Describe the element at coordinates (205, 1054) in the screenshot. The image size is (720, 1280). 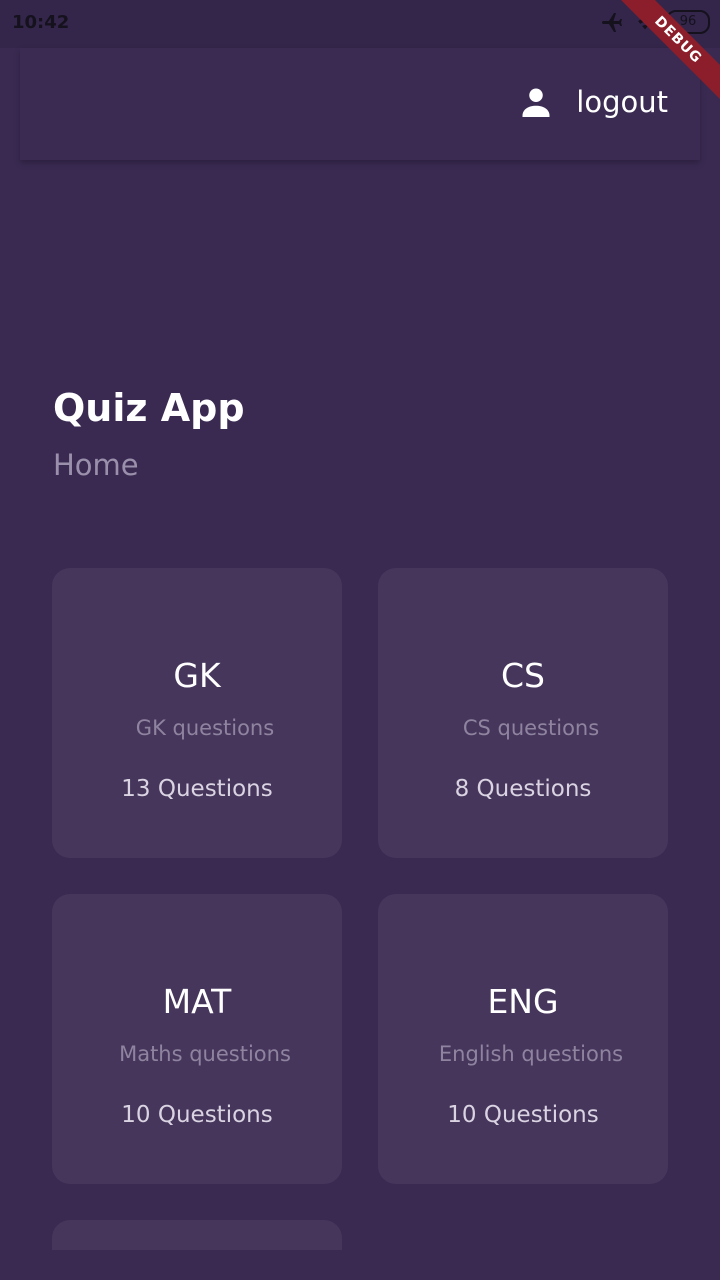
I see `card-description: Maths questions` at that location.